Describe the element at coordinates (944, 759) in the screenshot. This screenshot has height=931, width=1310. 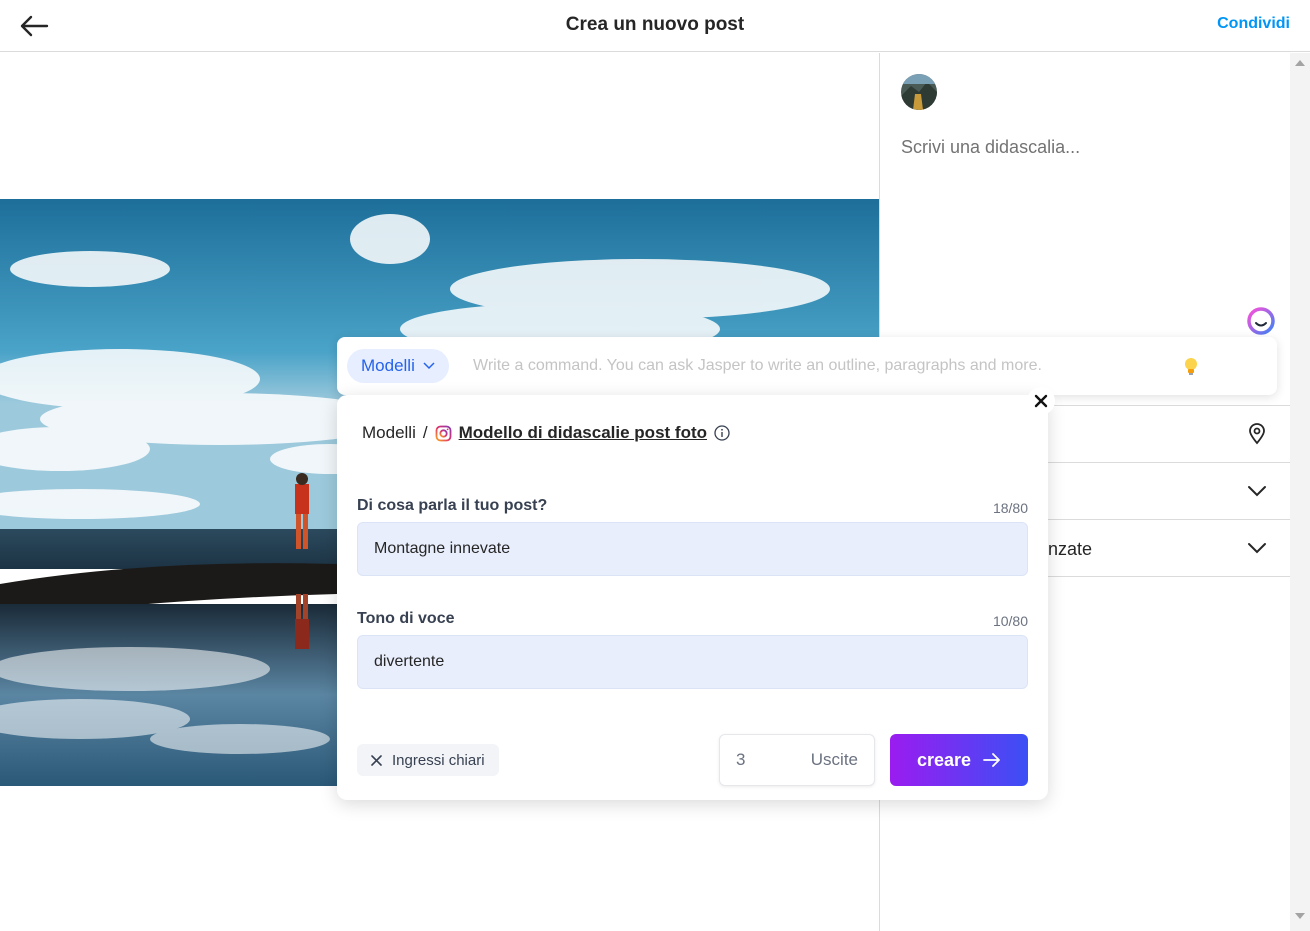
I see `create-label: creare` at that location.